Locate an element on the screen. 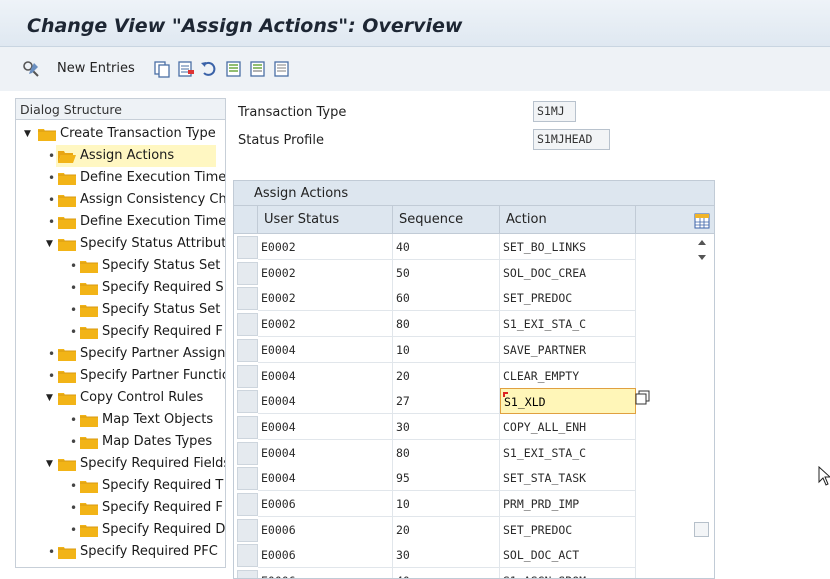  sequence-cell: 50 is located at coordinates (446, 272).